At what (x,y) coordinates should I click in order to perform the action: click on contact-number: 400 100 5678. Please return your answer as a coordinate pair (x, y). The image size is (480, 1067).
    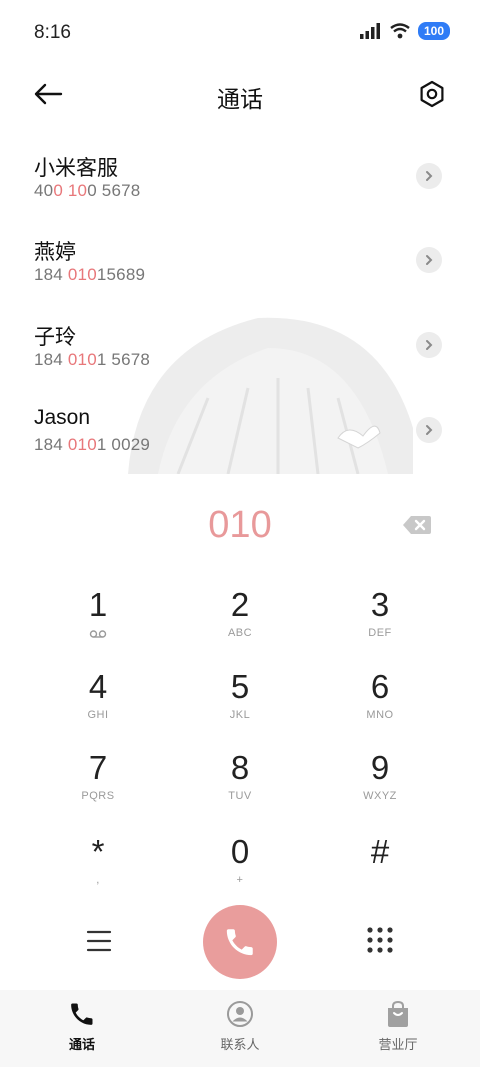
    Looking at the image, I should click on (87, 190).